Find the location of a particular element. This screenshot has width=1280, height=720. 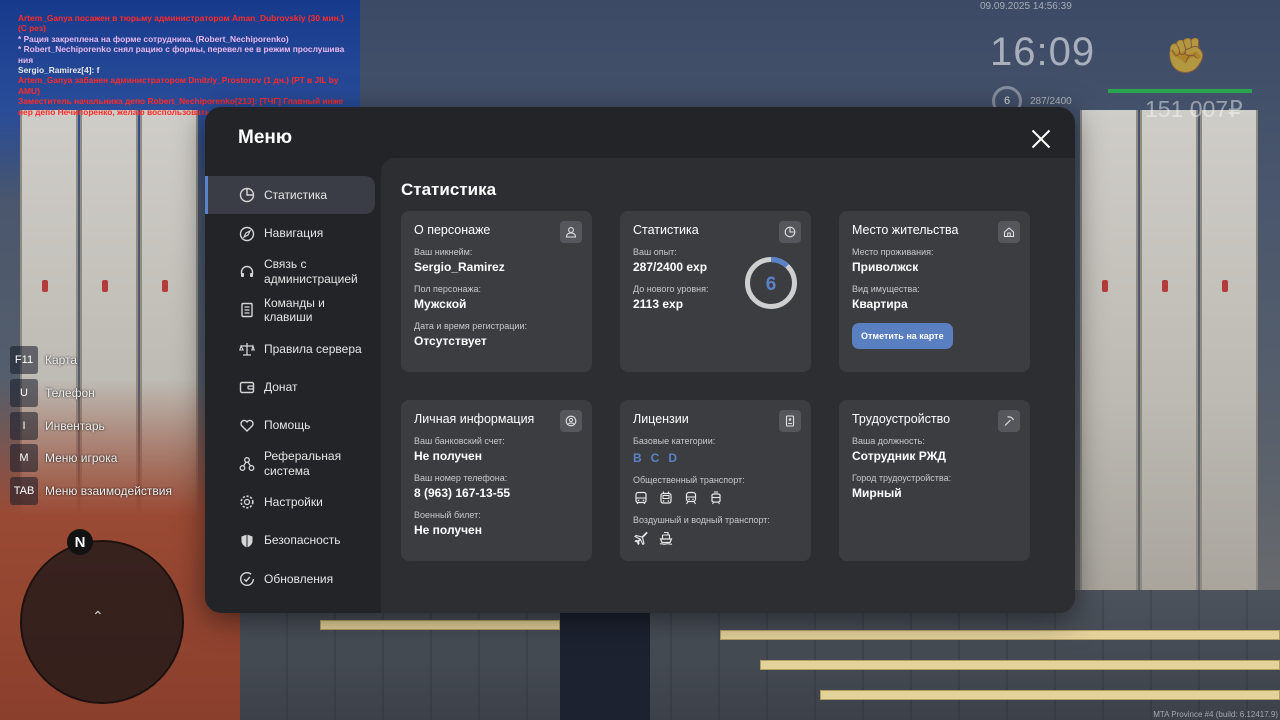

chat-line: Sergio_Ramirez[4]: f is located at coordinates (59, 70).